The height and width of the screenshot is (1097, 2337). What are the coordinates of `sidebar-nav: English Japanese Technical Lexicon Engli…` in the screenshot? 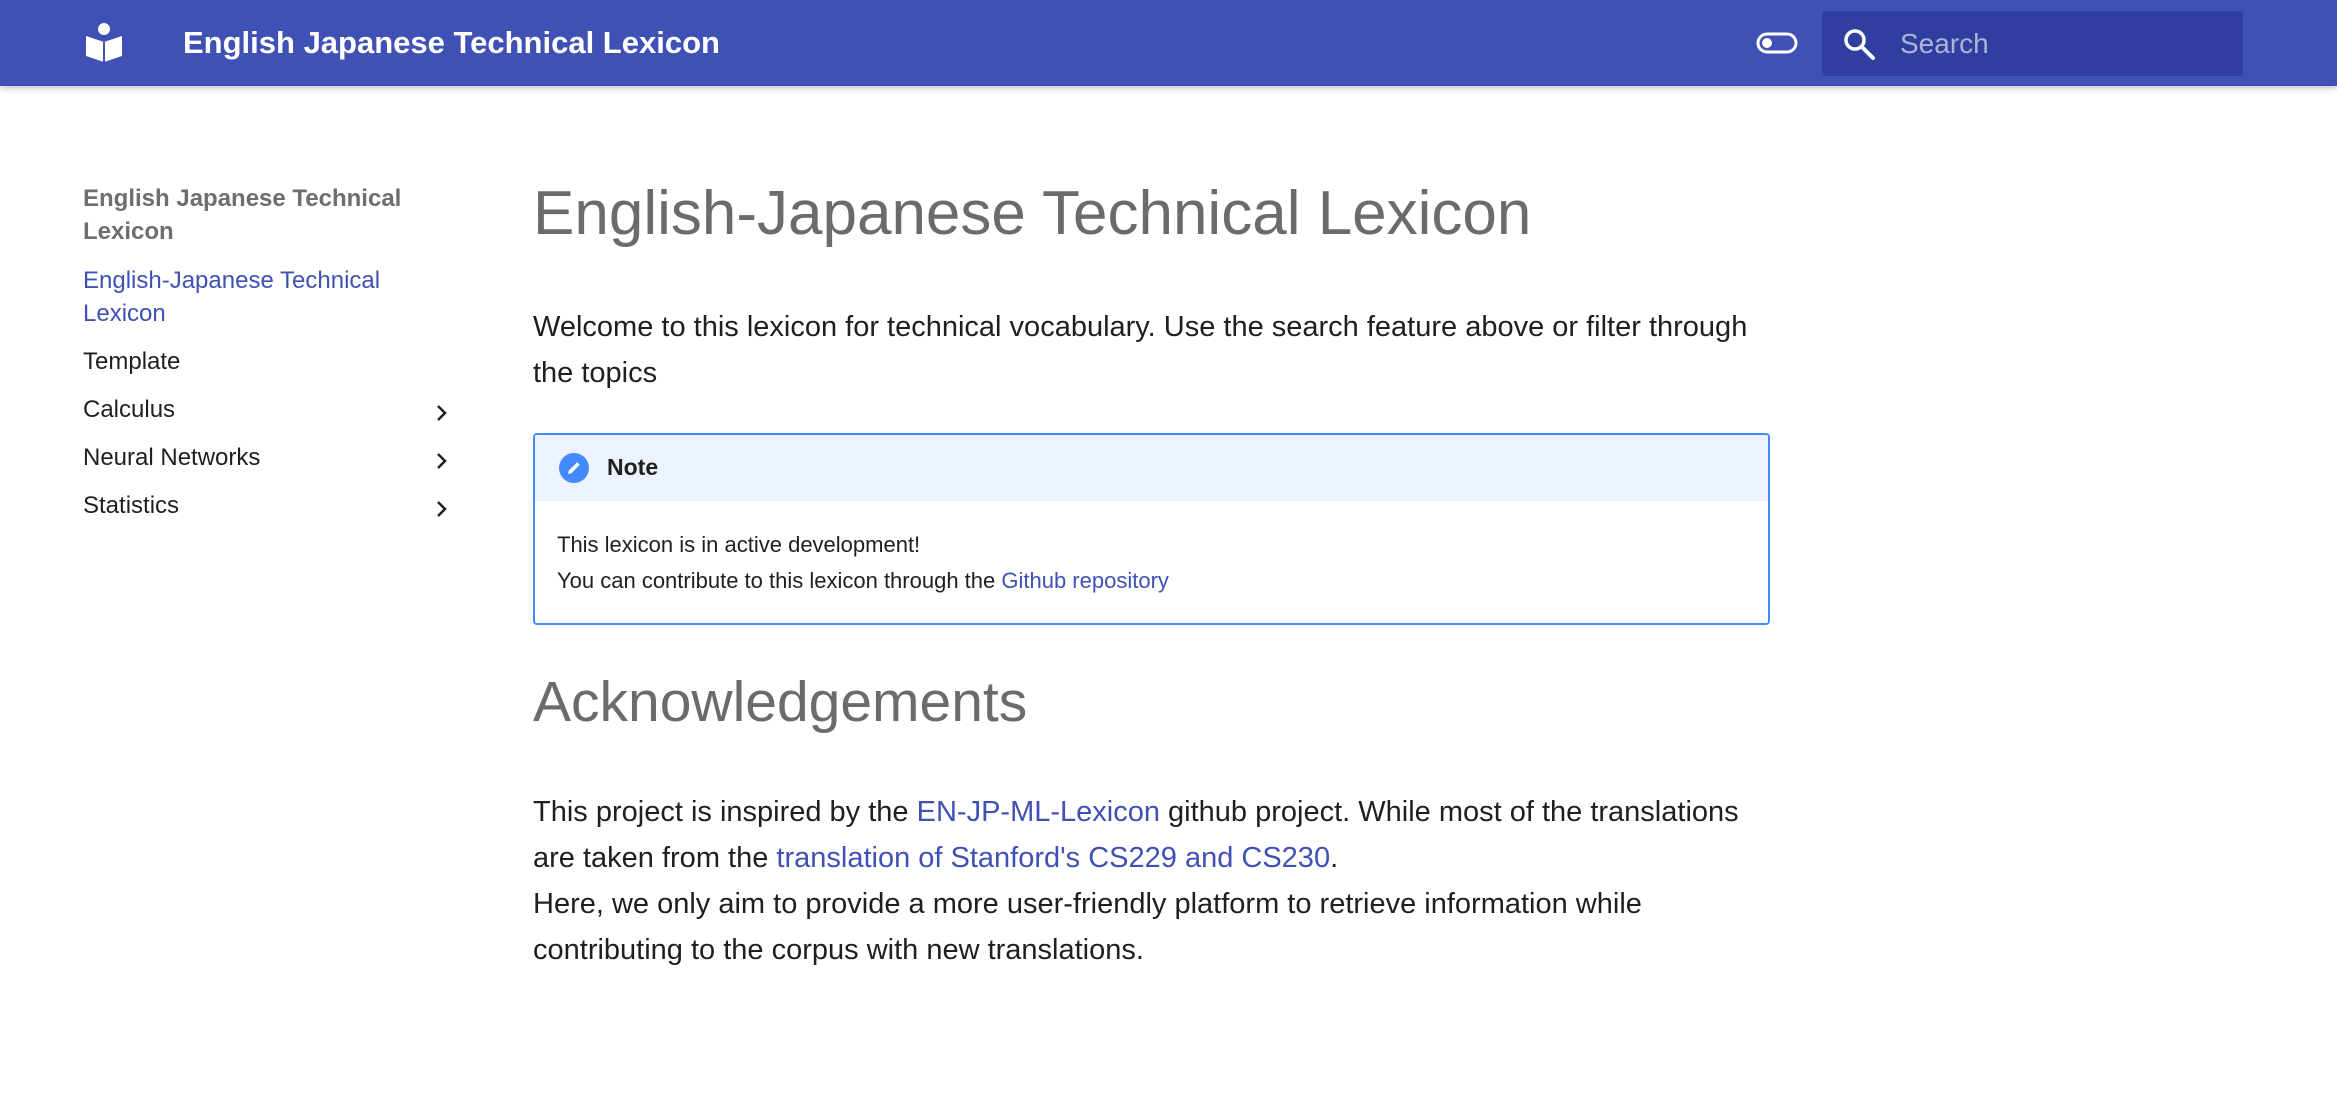 It's located at (273, 359).